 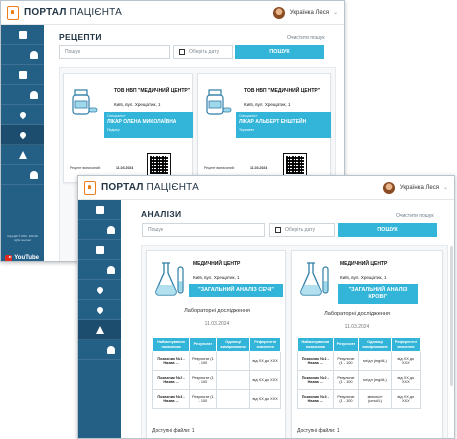 I want to click on portal-logo-icon, so click(x=13, y=12).